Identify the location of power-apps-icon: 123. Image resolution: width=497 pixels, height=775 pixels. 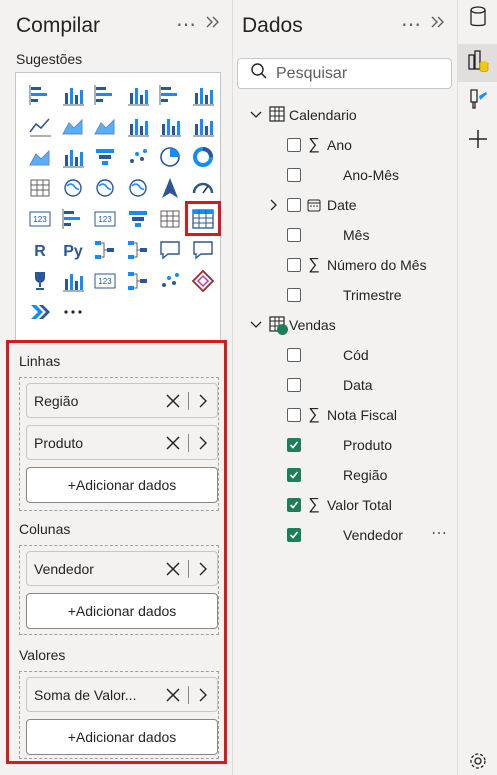
(105, 280).